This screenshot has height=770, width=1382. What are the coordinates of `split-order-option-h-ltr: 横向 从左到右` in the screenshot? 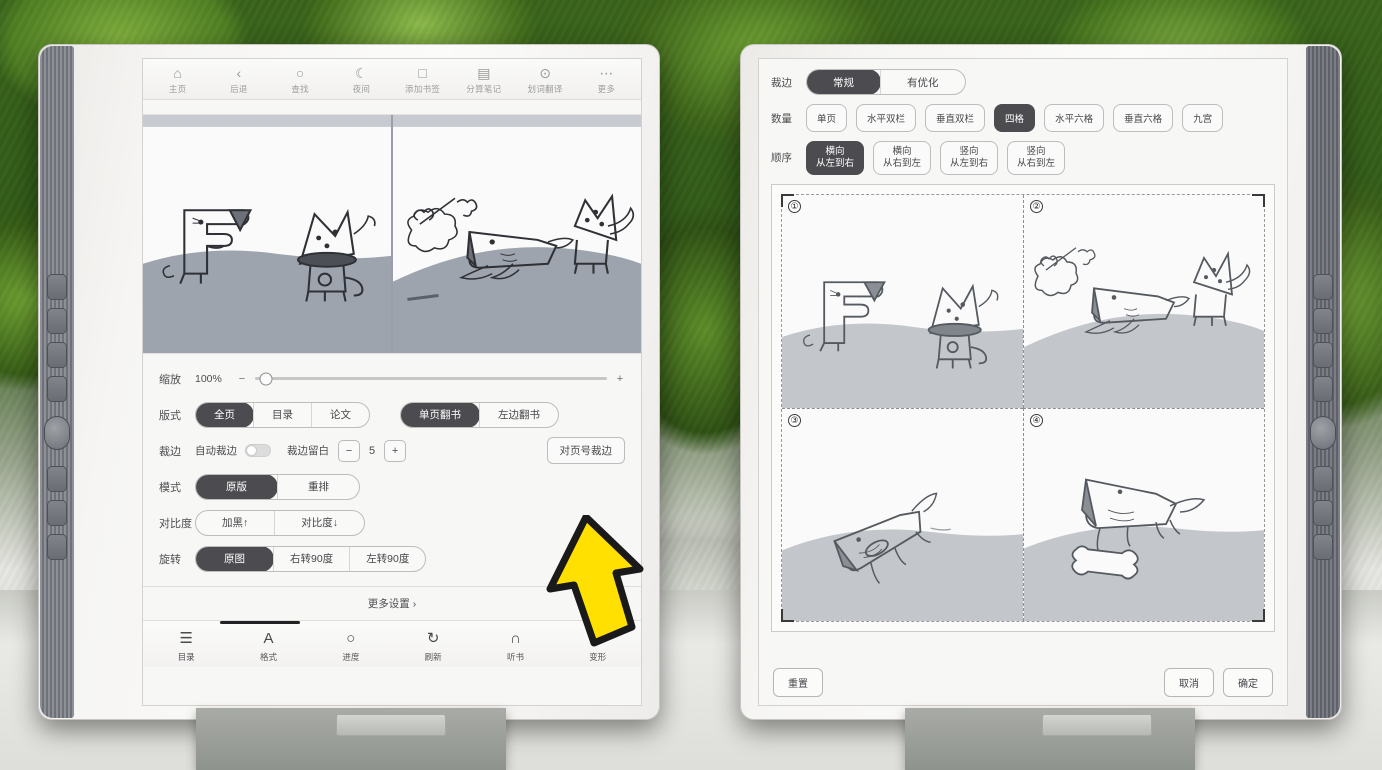 It's located at (835, 158).